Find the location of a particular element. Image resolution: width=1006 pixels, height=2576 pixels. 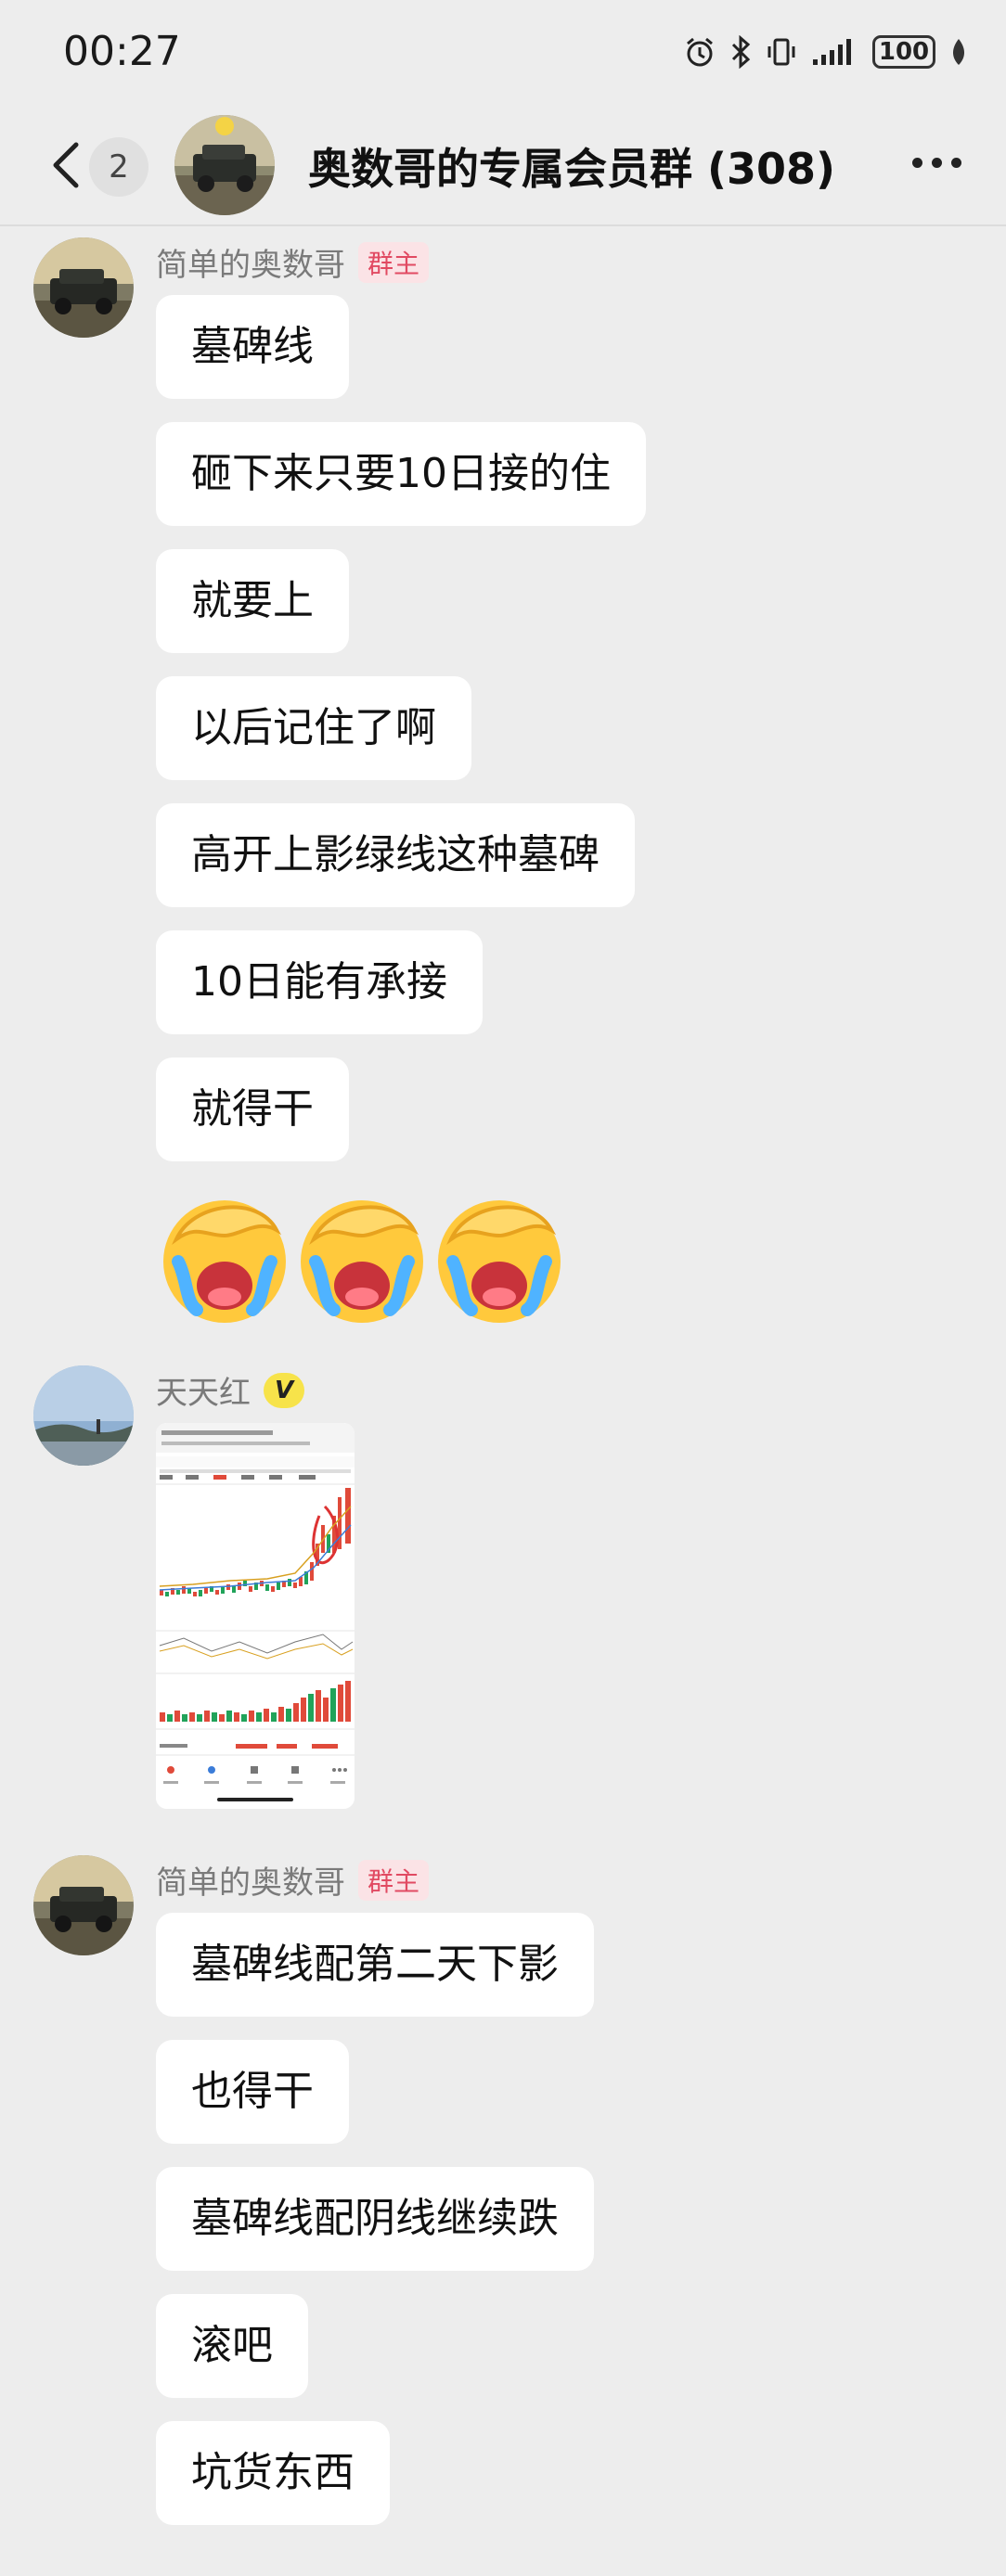

message-bubble: 滚吧 is located at coordinates (232, 2346).